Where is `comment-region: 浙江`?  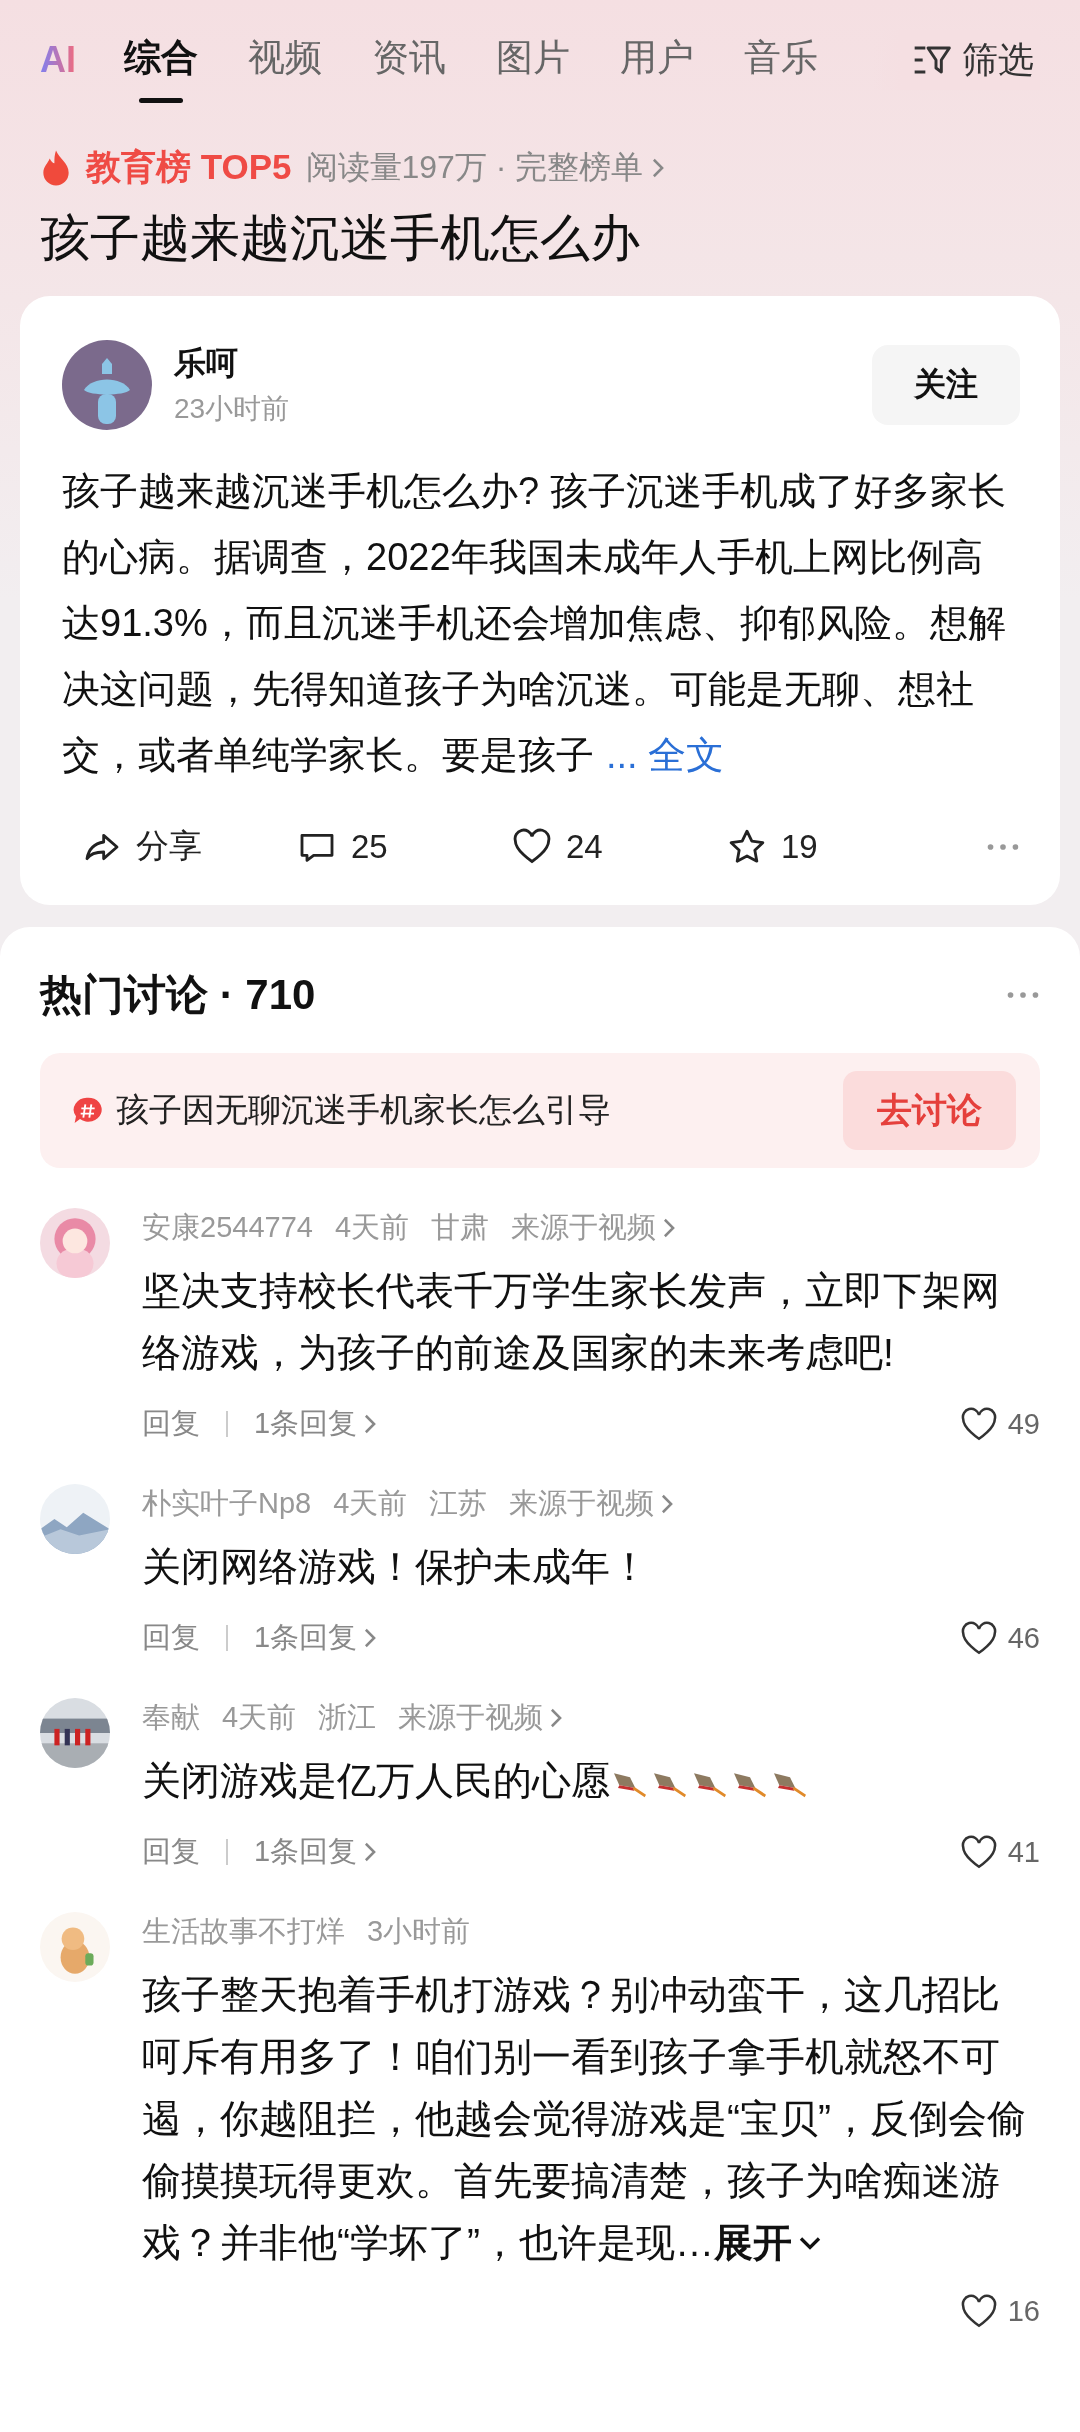 comment-region: 浙江 is located at coordinates (347, 1717).